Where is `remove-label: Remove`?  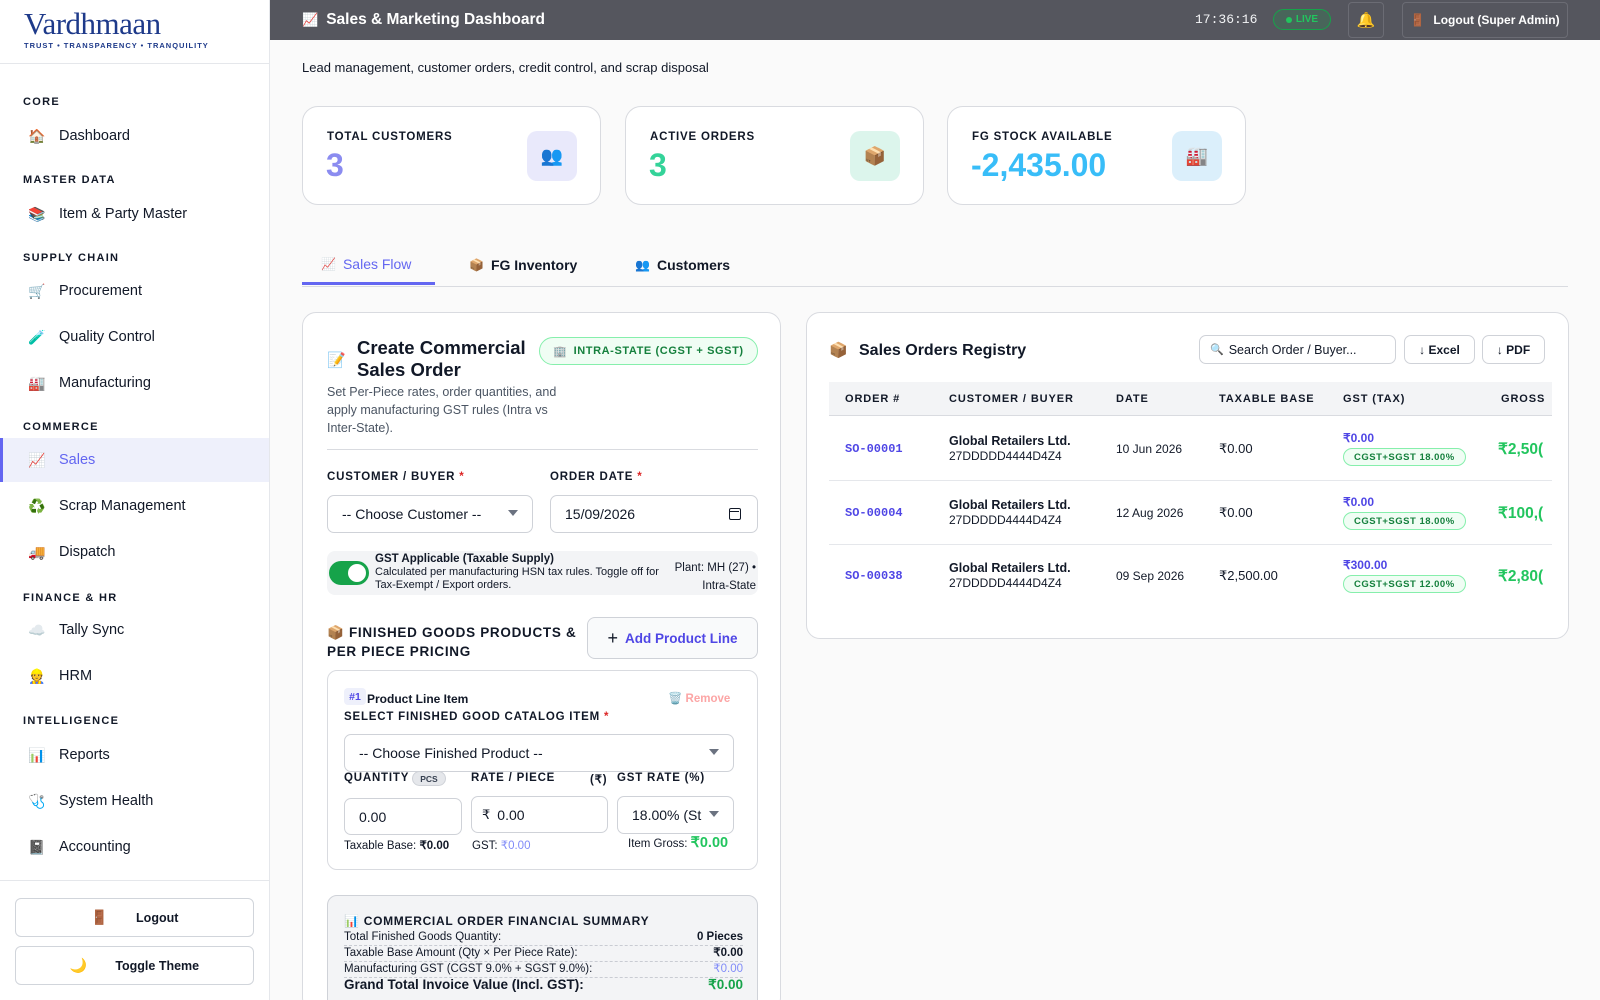
remove-label: Remove is located at coordinates (708, 699).